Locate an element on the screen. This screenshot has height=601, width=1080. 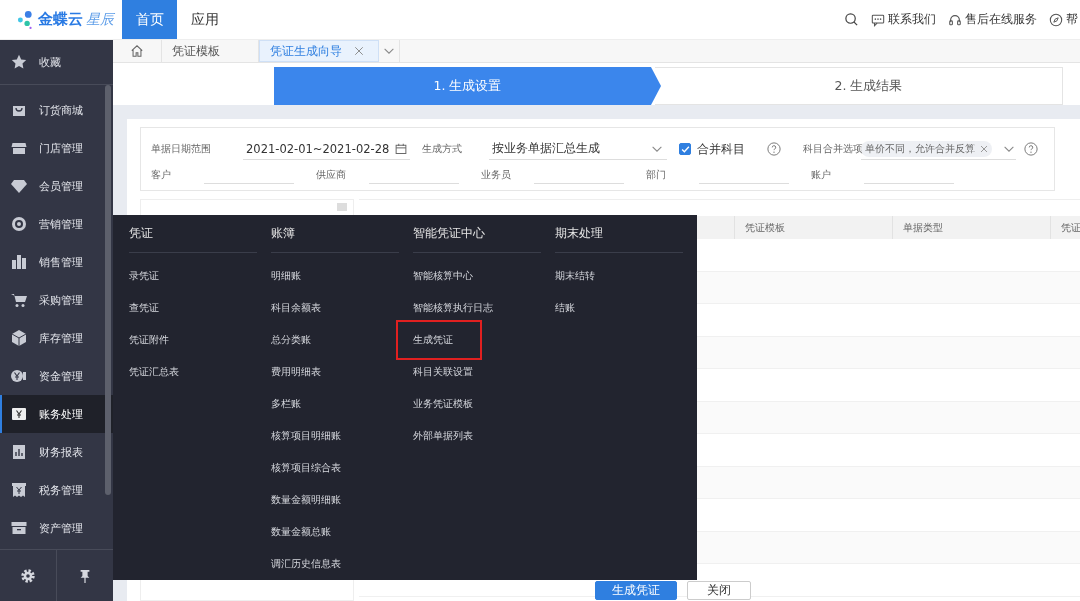
chat-icon is located at coordinates (878, 19).